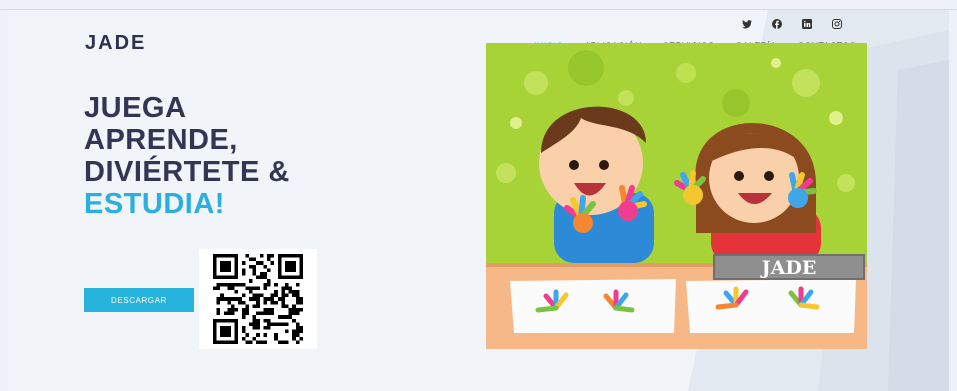 This screenshot has height=391, width=957. Describe the element at coordinates (777, 24) in the screenshot. I see `facebook-icon` at that location.